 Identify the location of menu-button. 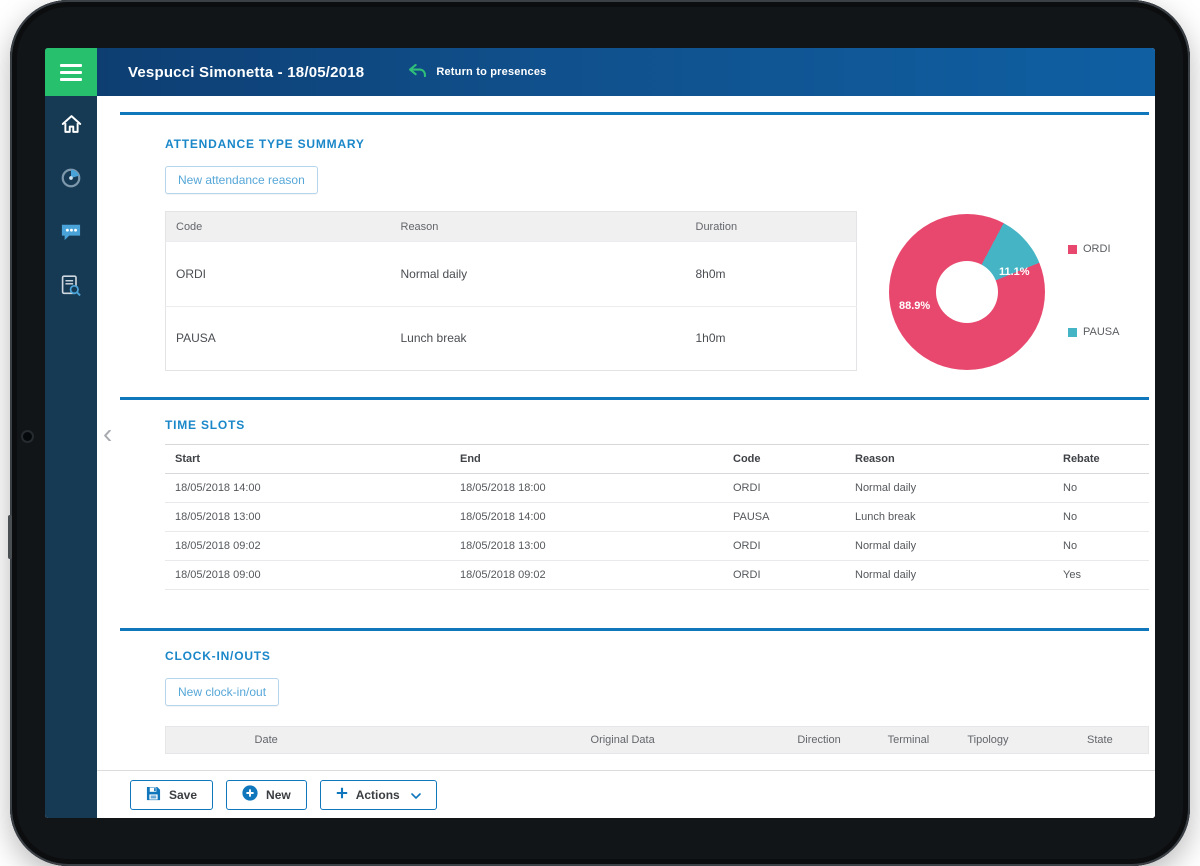
(71, 72).